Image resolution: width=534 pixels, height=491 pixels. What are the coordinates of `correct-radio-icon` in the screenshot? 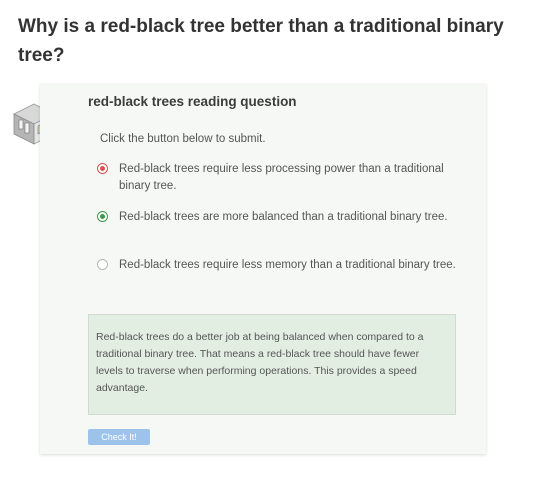 It's located at (102, 216).